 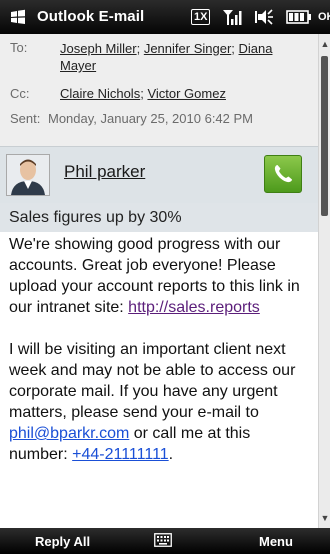 What do you see at coordinates (276, 541) in the screenshot?
I see `menu-button: Menu` at bounding box center [276, 541].